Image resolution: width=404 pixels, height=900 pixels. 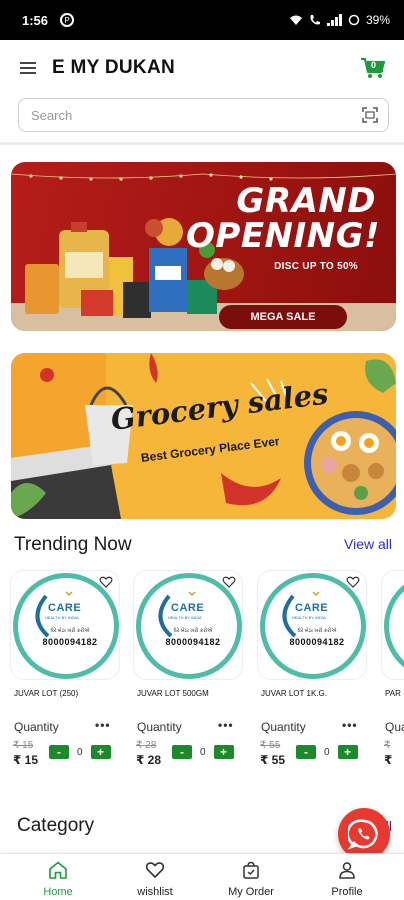 I want to click on header-divider, so click(x=202, y=143).